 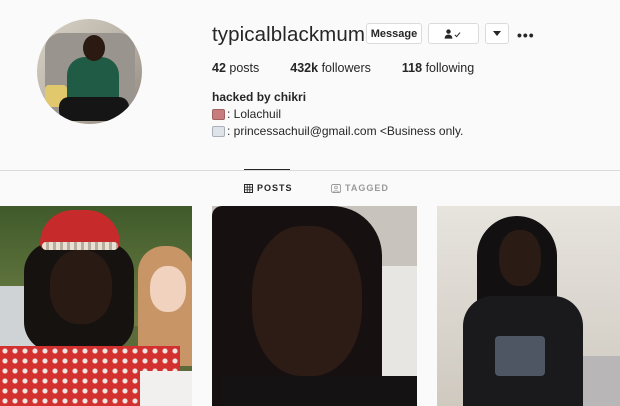 What do you see at coordinates (166, 388) in the screenshot?
I see `post-image-white-shirt` at bounding box center [166, 388].